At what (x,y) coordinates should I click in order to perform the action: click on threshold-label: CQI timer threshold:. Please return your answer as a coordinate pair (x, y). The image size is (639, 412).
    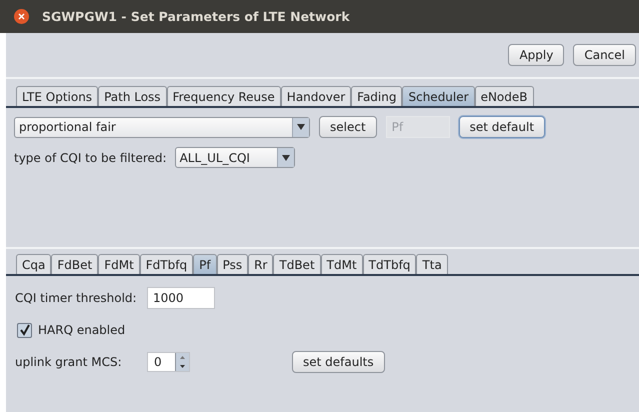
    Looking at the image, I should click on (76, 298).